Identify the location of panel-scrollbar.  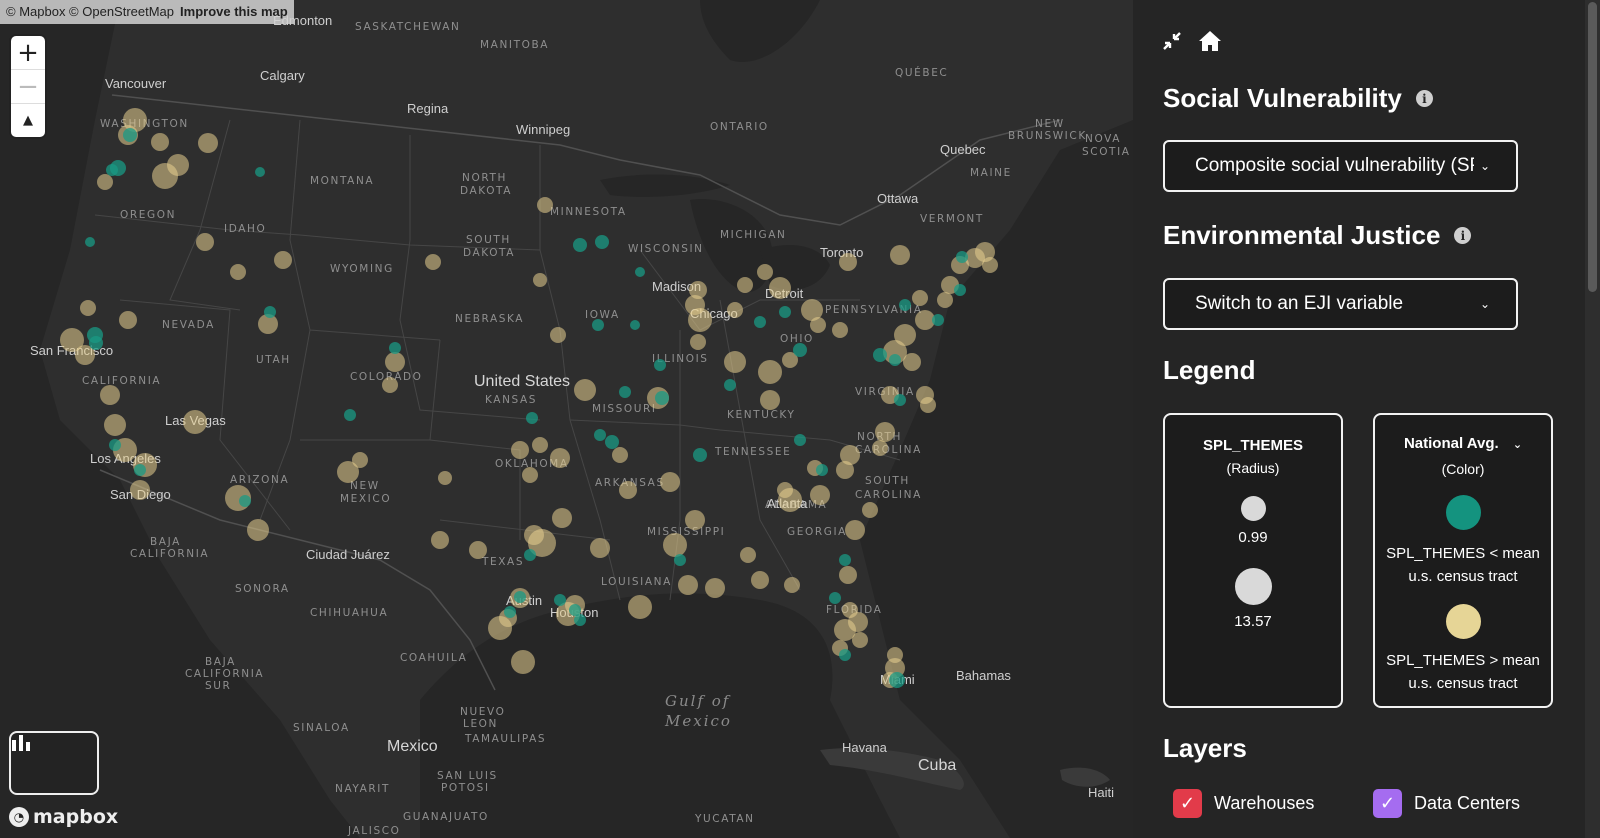
(1592, 419).